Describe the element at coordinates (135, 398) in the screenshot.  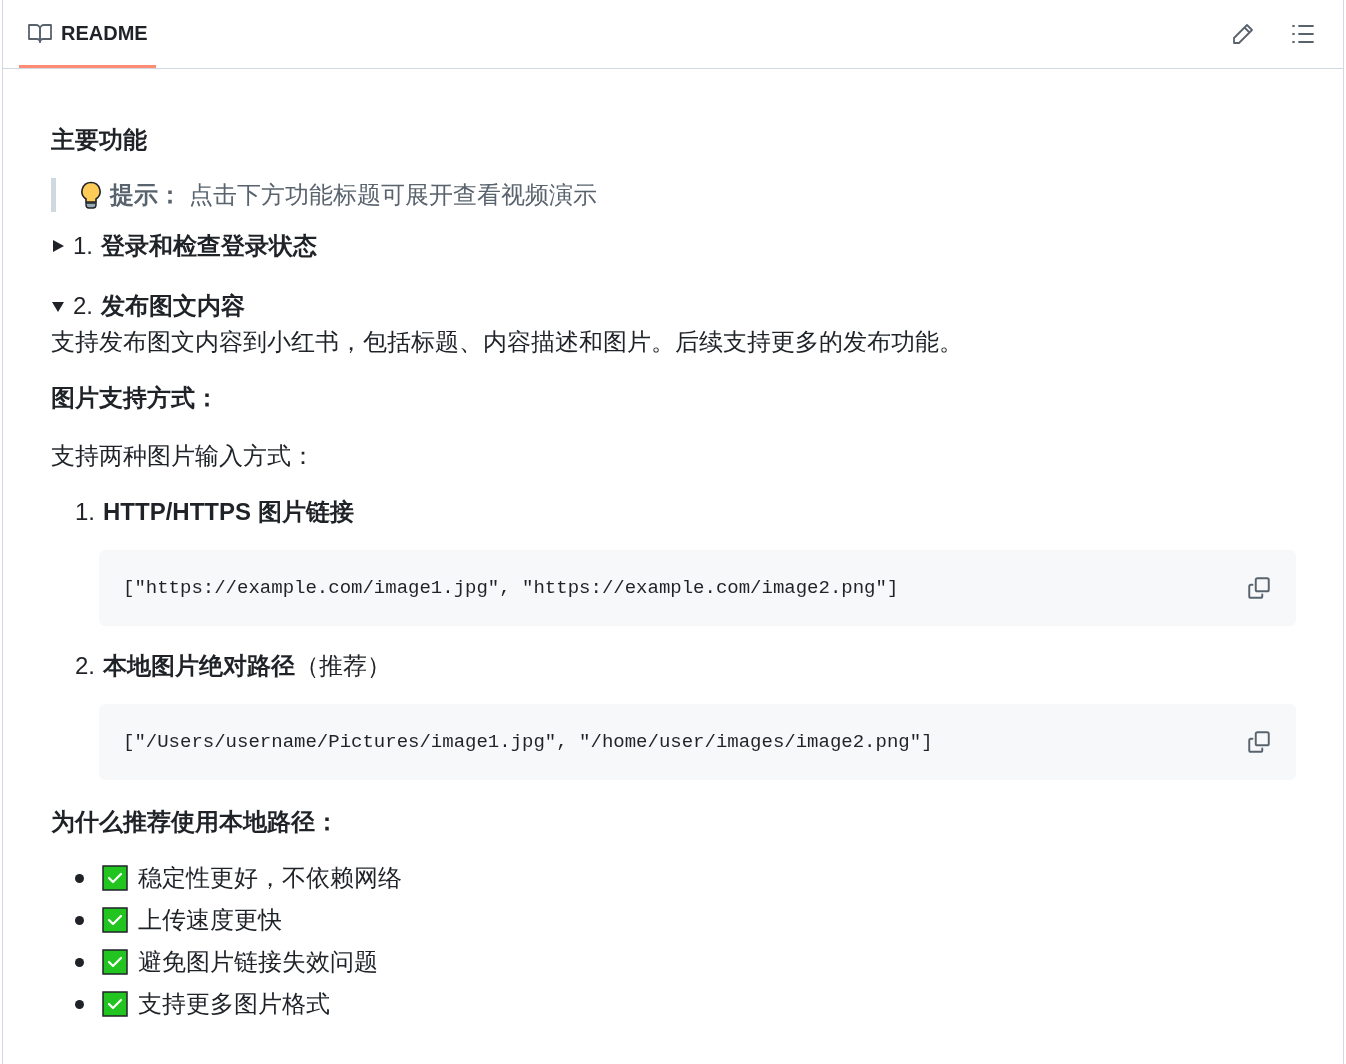
I see `section-heading: 图片支持方式：` at that location.